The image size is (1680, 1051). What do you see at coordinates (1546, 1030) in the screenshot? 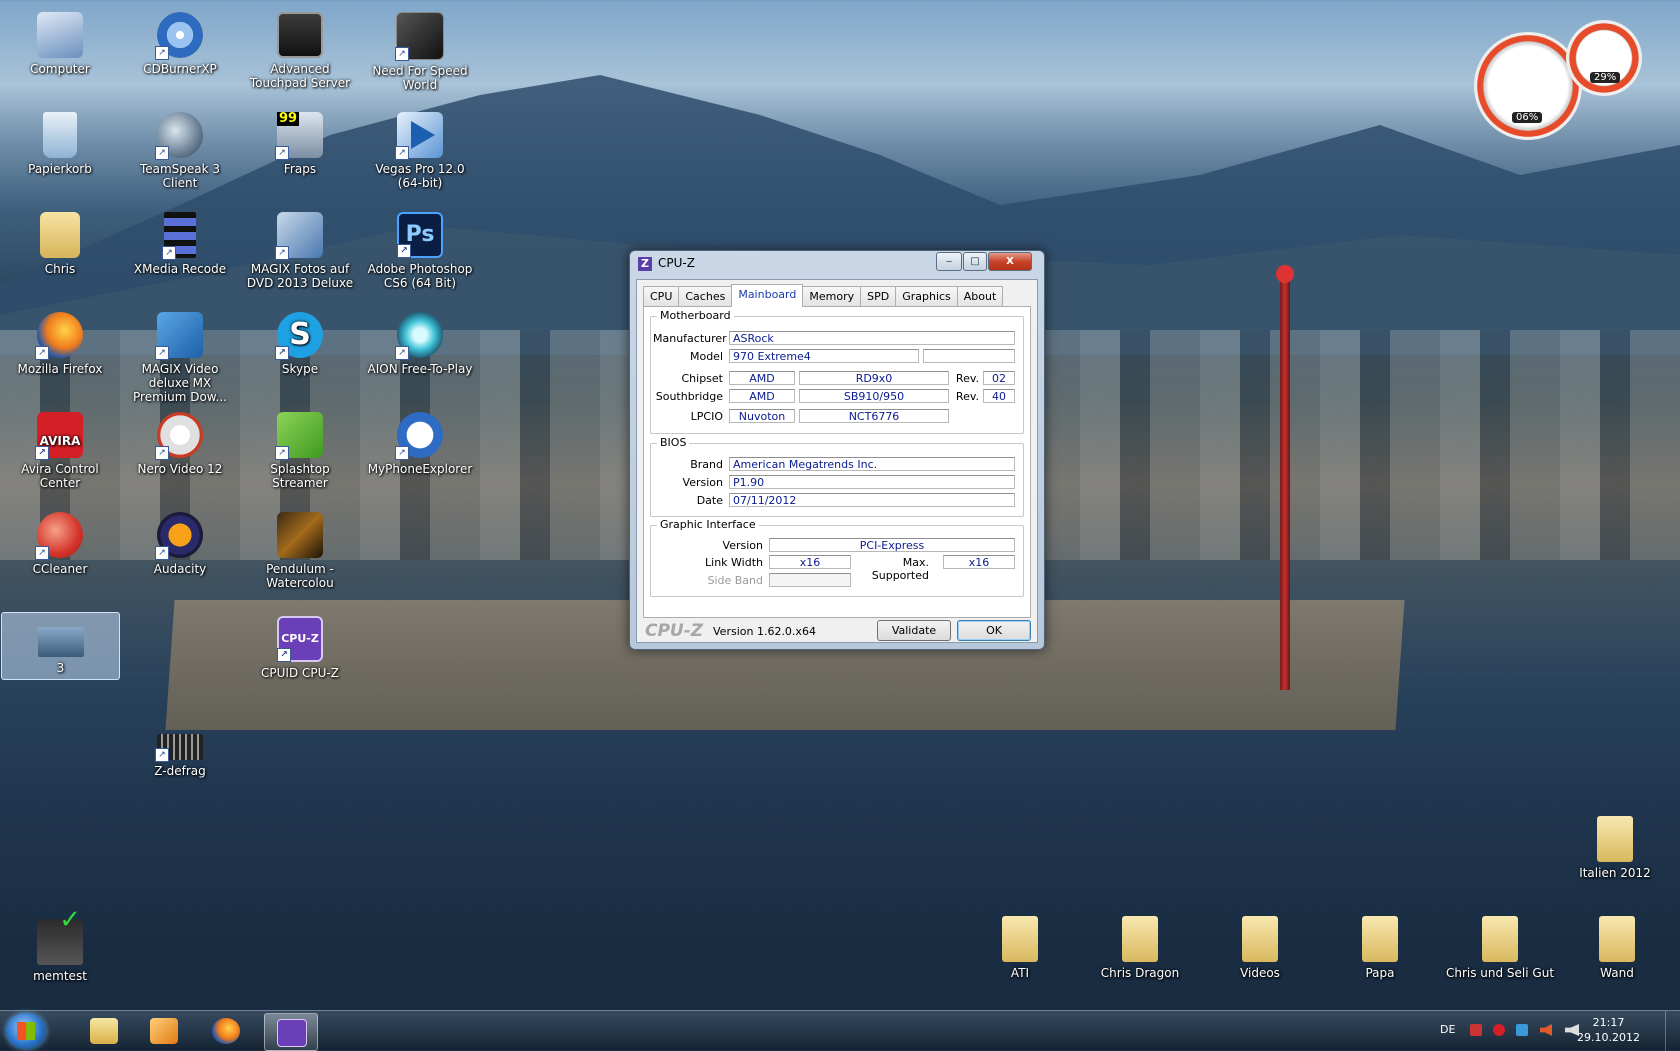
I see `tray-speaker-muted-icon` at bounding box center [1546, 1030].